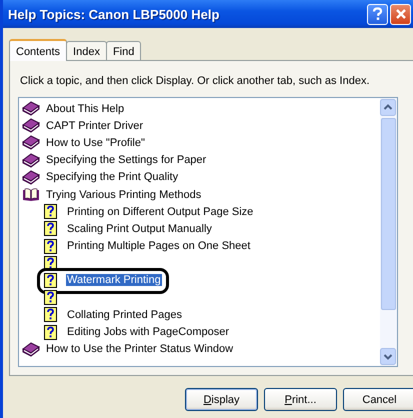 The image size is (413, 418). What do you see at coordinates (139, 228) in the screenshot?
I see `tree-item: Scaling Print Output Manually` at bounding box center [139, 228].